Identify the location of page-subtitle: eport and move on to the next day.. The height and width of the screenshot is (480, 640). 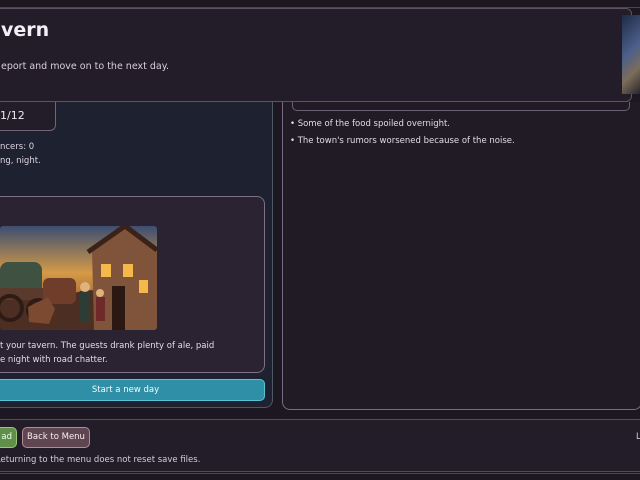
(85, 66).